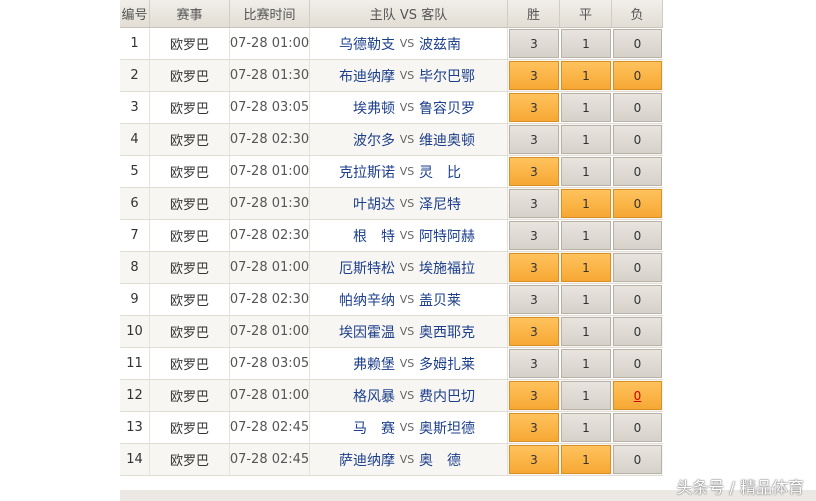 Image resolution: width=816 pixels, height=501 pixels. I want to click on table-row: 12 欧罗巴 07-28 01:00 格风暴 VS 费内巴切 3 1 0, so click(391, 396).